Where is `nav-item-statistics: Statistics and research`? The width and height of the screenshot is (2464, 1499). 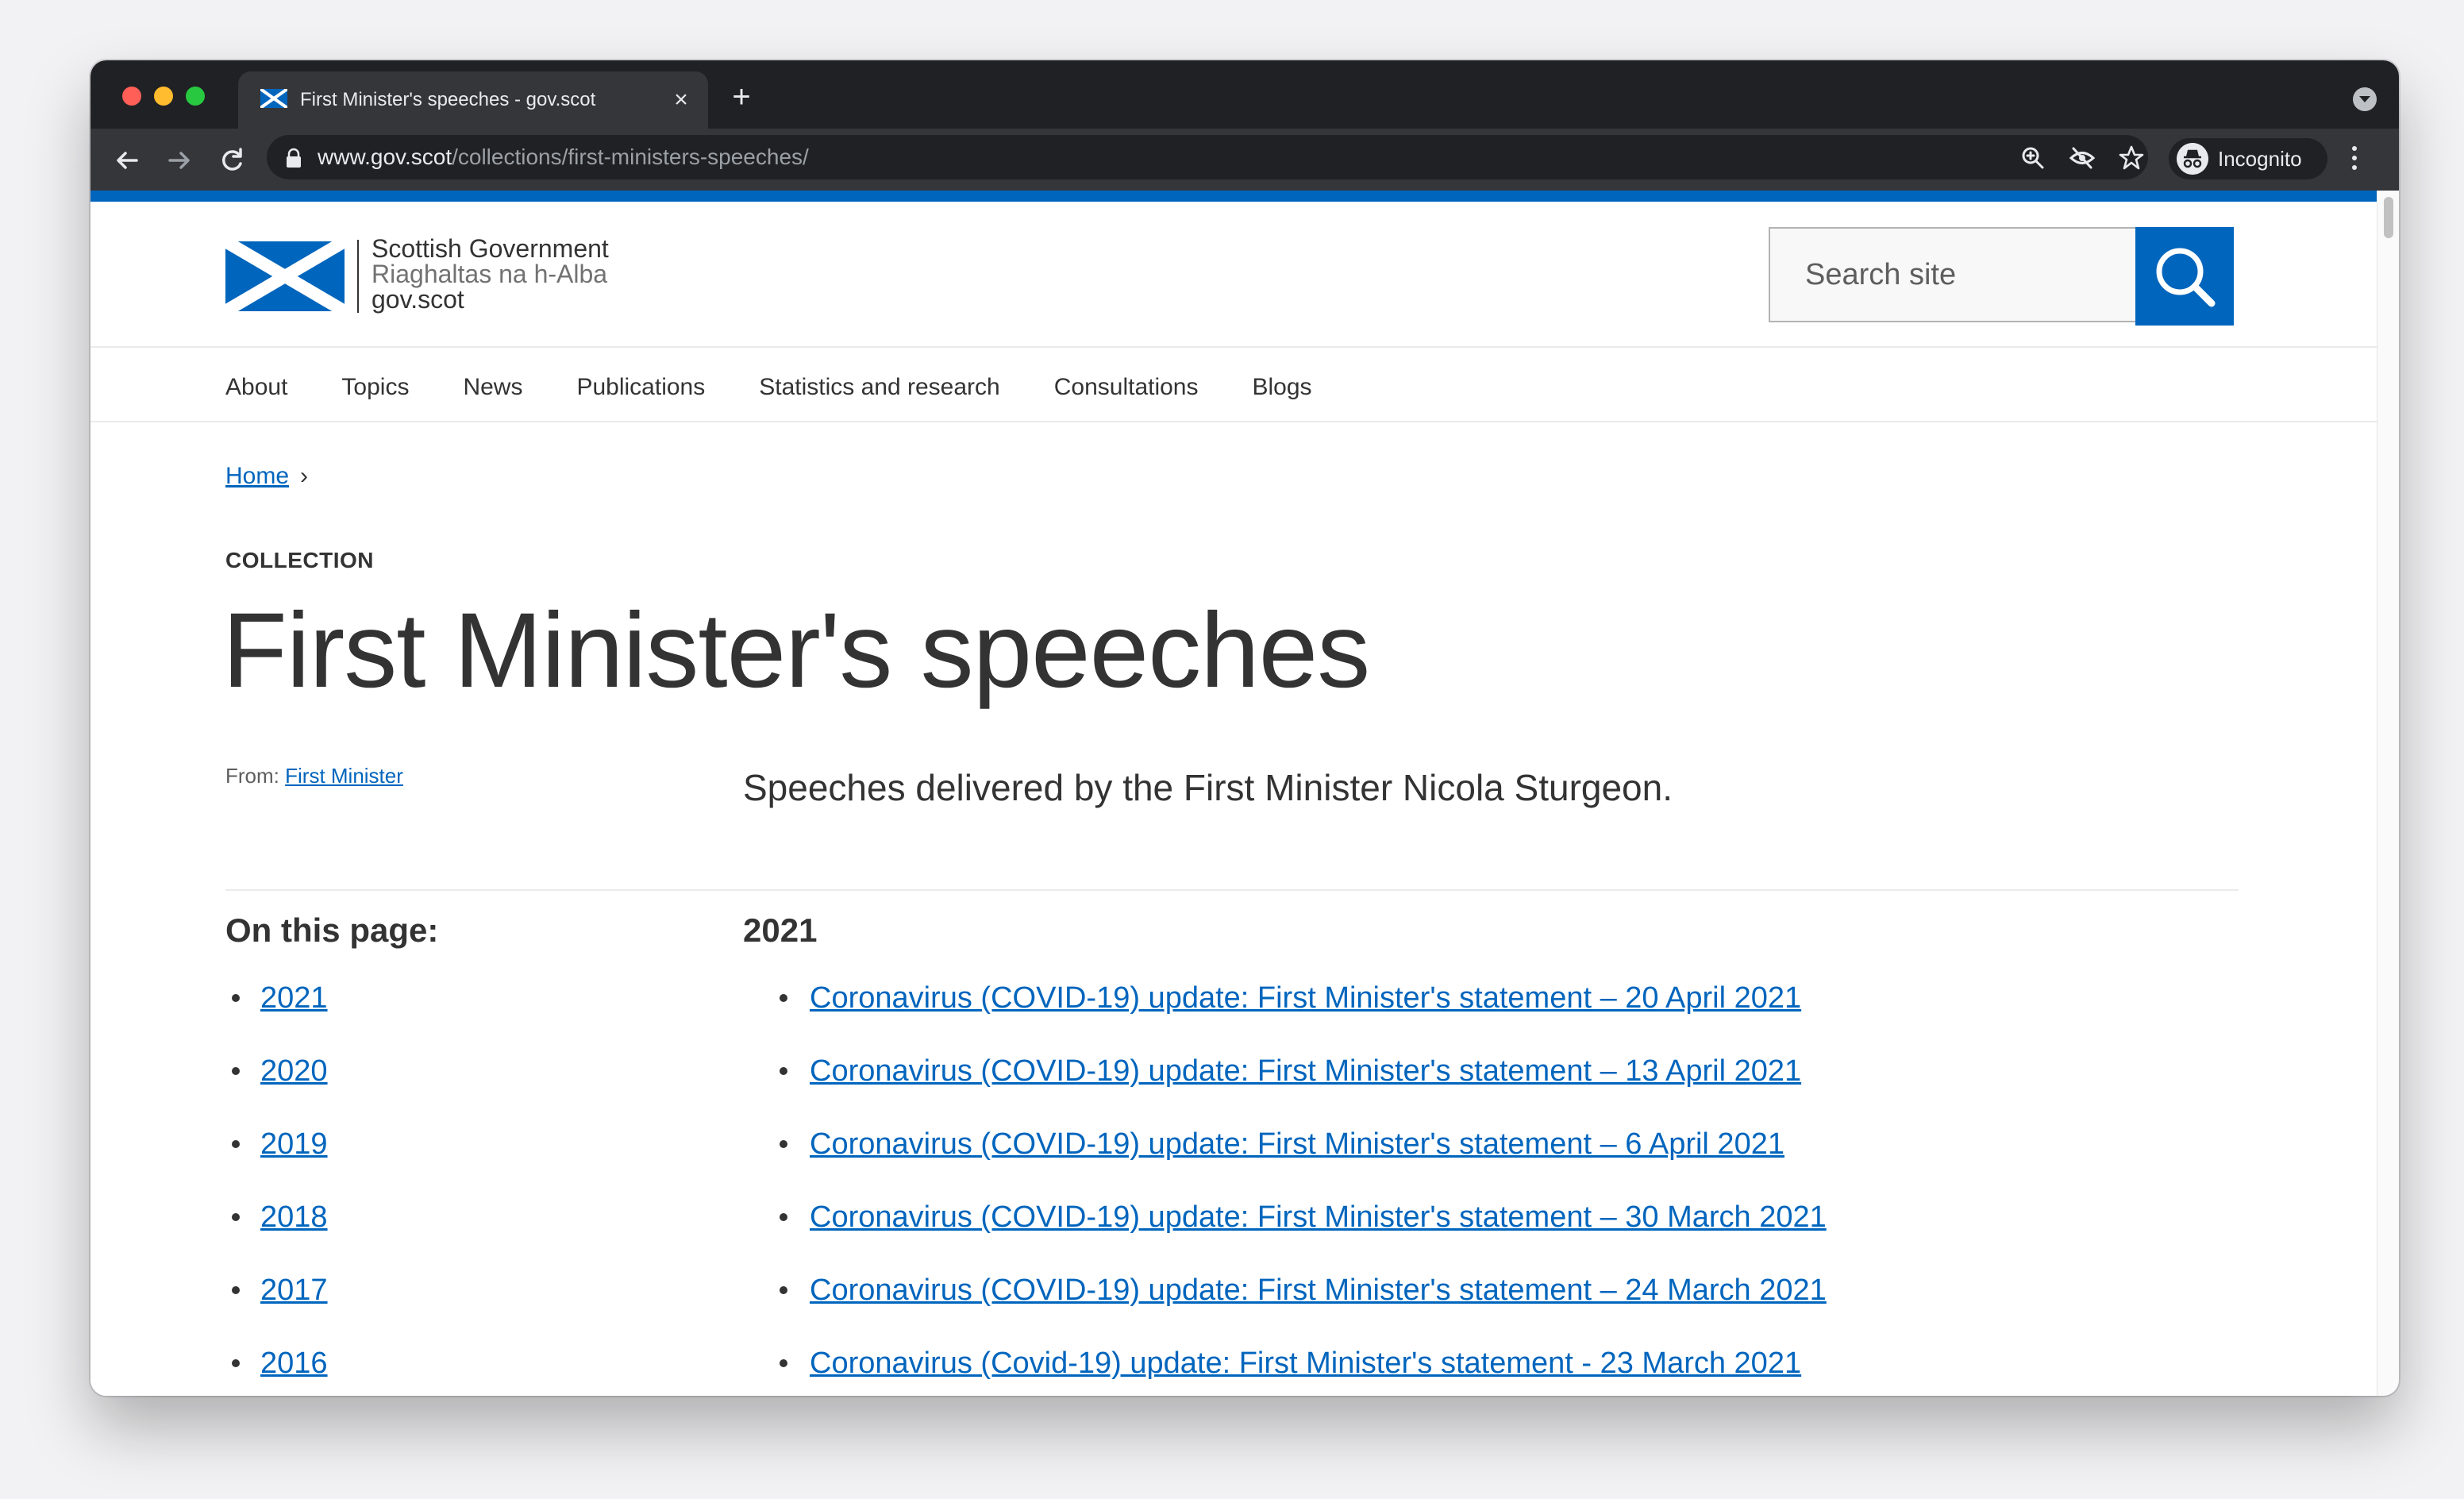
nav-item-statistics: Statistics and research is located at coordinates (879, 387).